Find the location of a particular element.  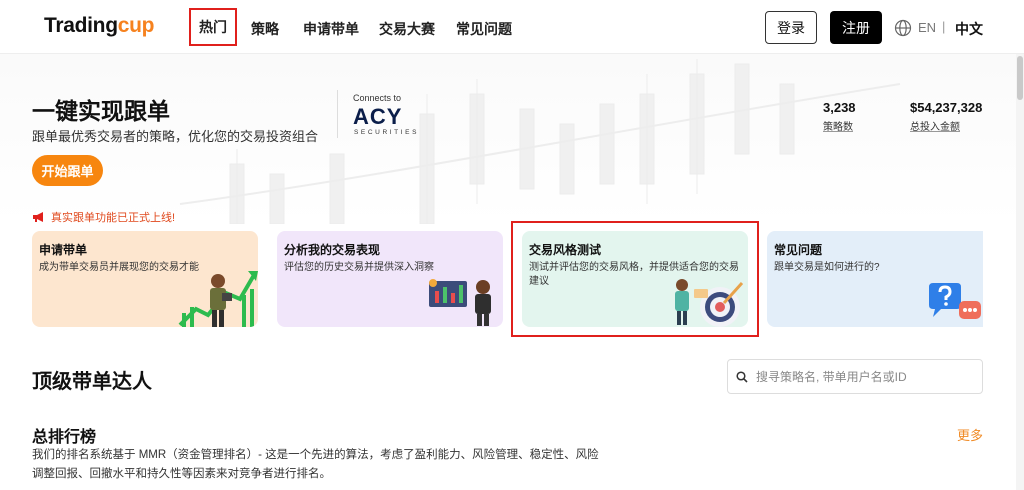

page-scrollbar is located at coordinates (1020, 272).